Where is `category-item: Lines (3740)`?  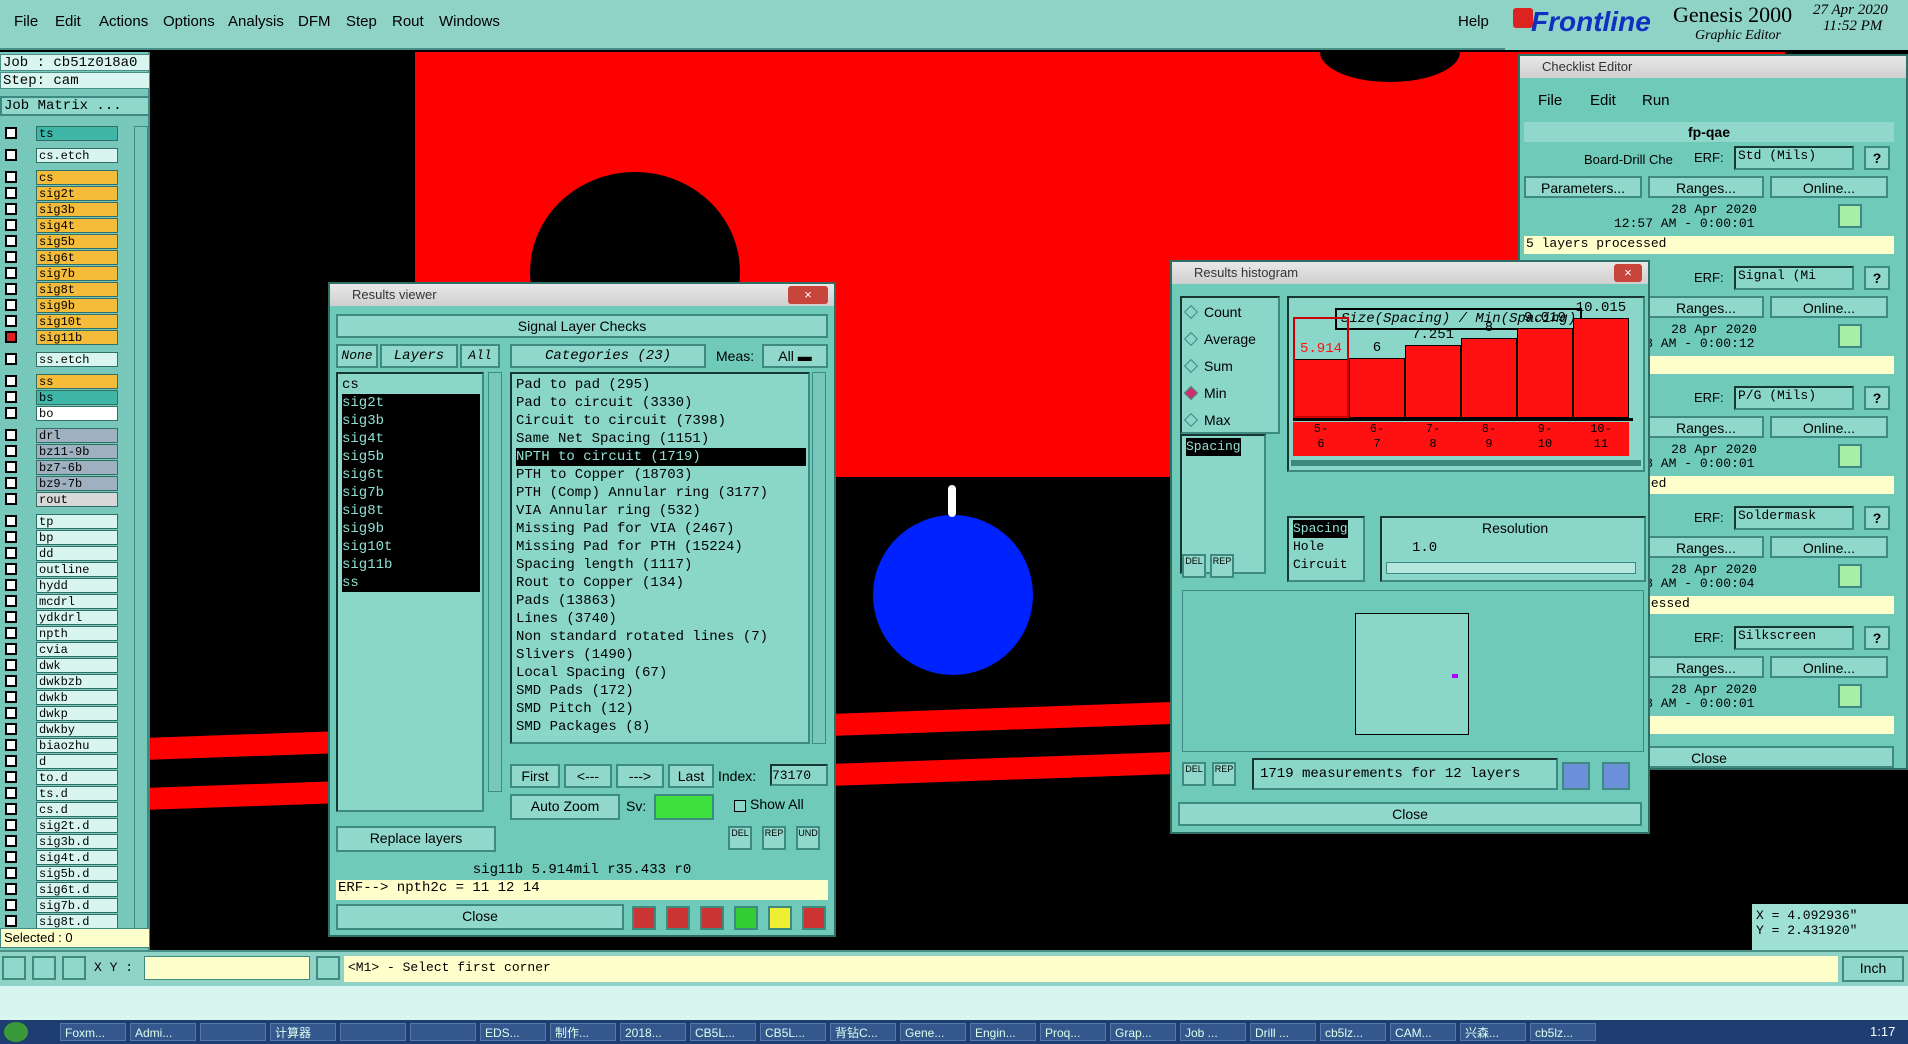
category-item: Lines (3740) is located at coordinates (566, 619).